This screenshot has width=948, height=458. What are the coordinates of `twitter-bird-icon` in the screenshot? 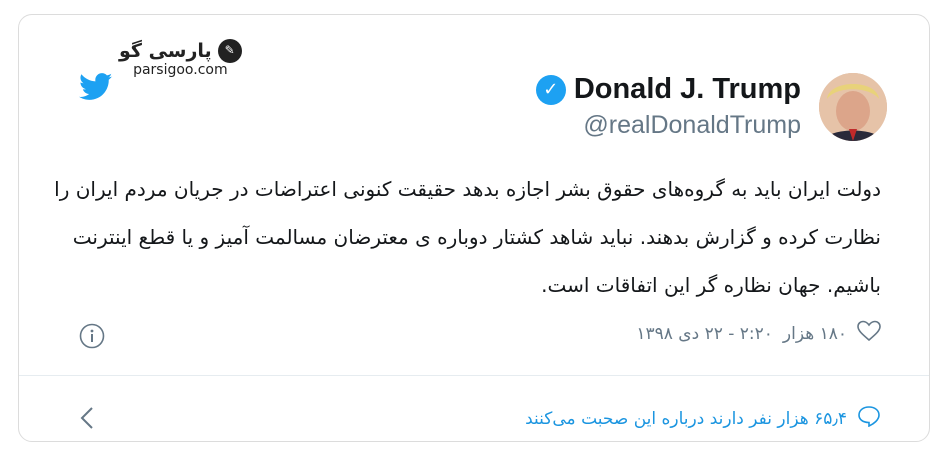 It's located at (96, 89).